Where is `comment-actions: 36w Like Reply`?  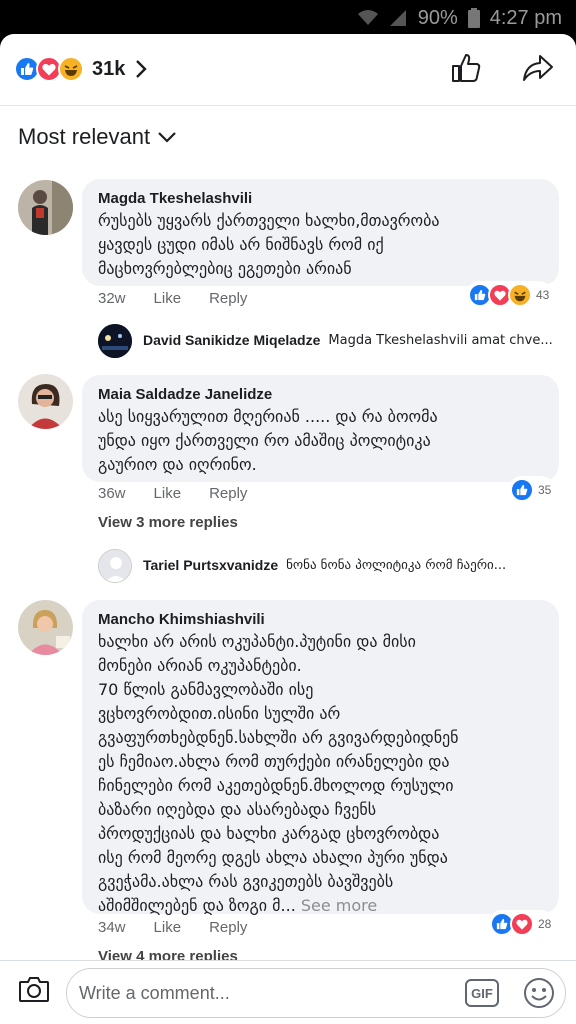
comment-actions: 36w Like Reply is located at coordinates (172, 493).